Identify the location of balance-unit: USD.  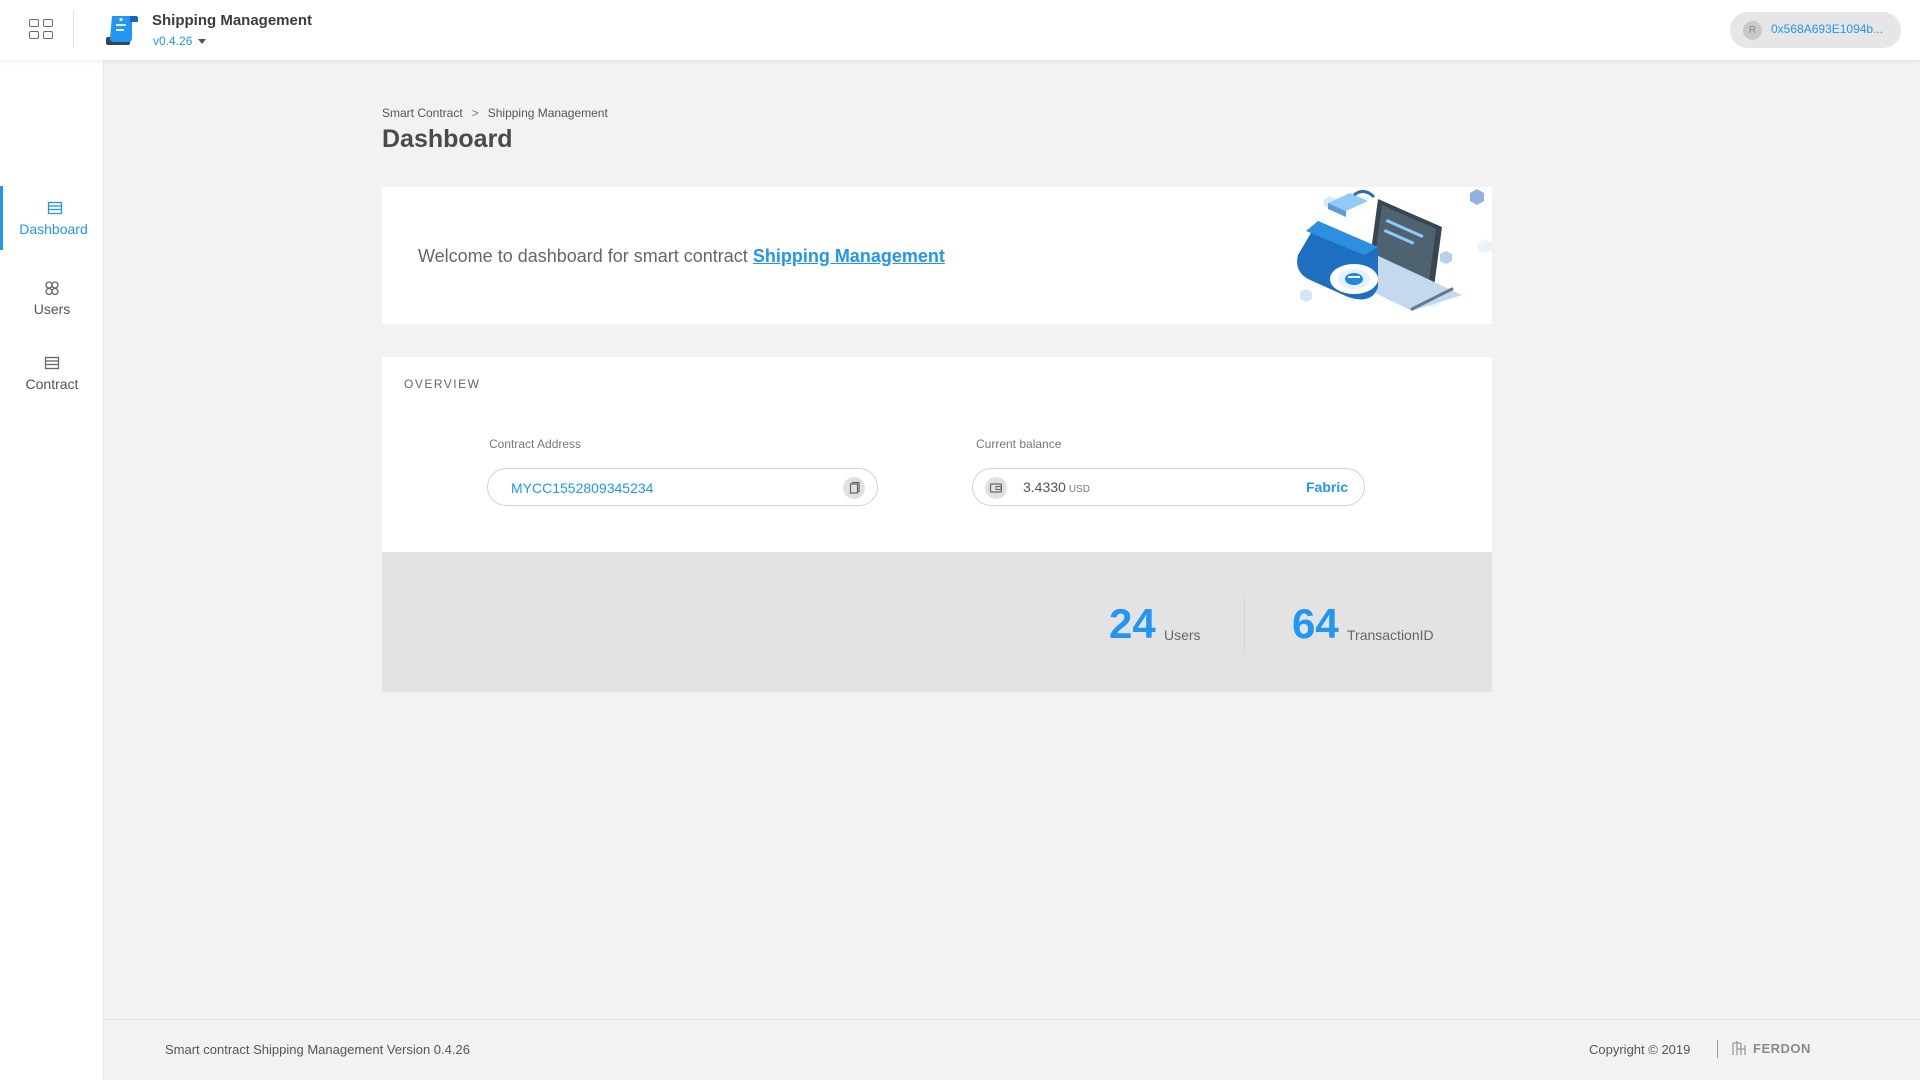
(1079, 489).